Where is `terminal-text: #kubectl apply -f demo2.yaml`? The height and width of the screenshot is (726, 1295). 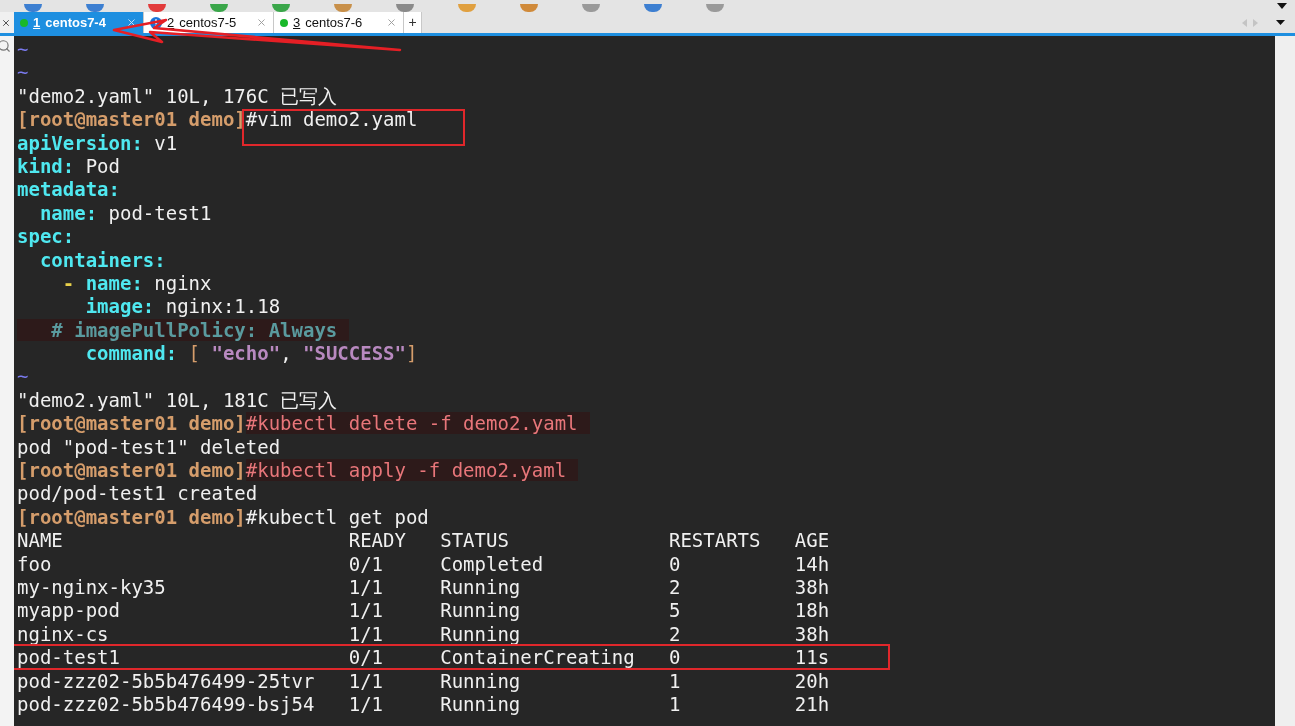
terminal-text: #kubectl apply -f demo2.yaml is located at coordinates (412, 470).